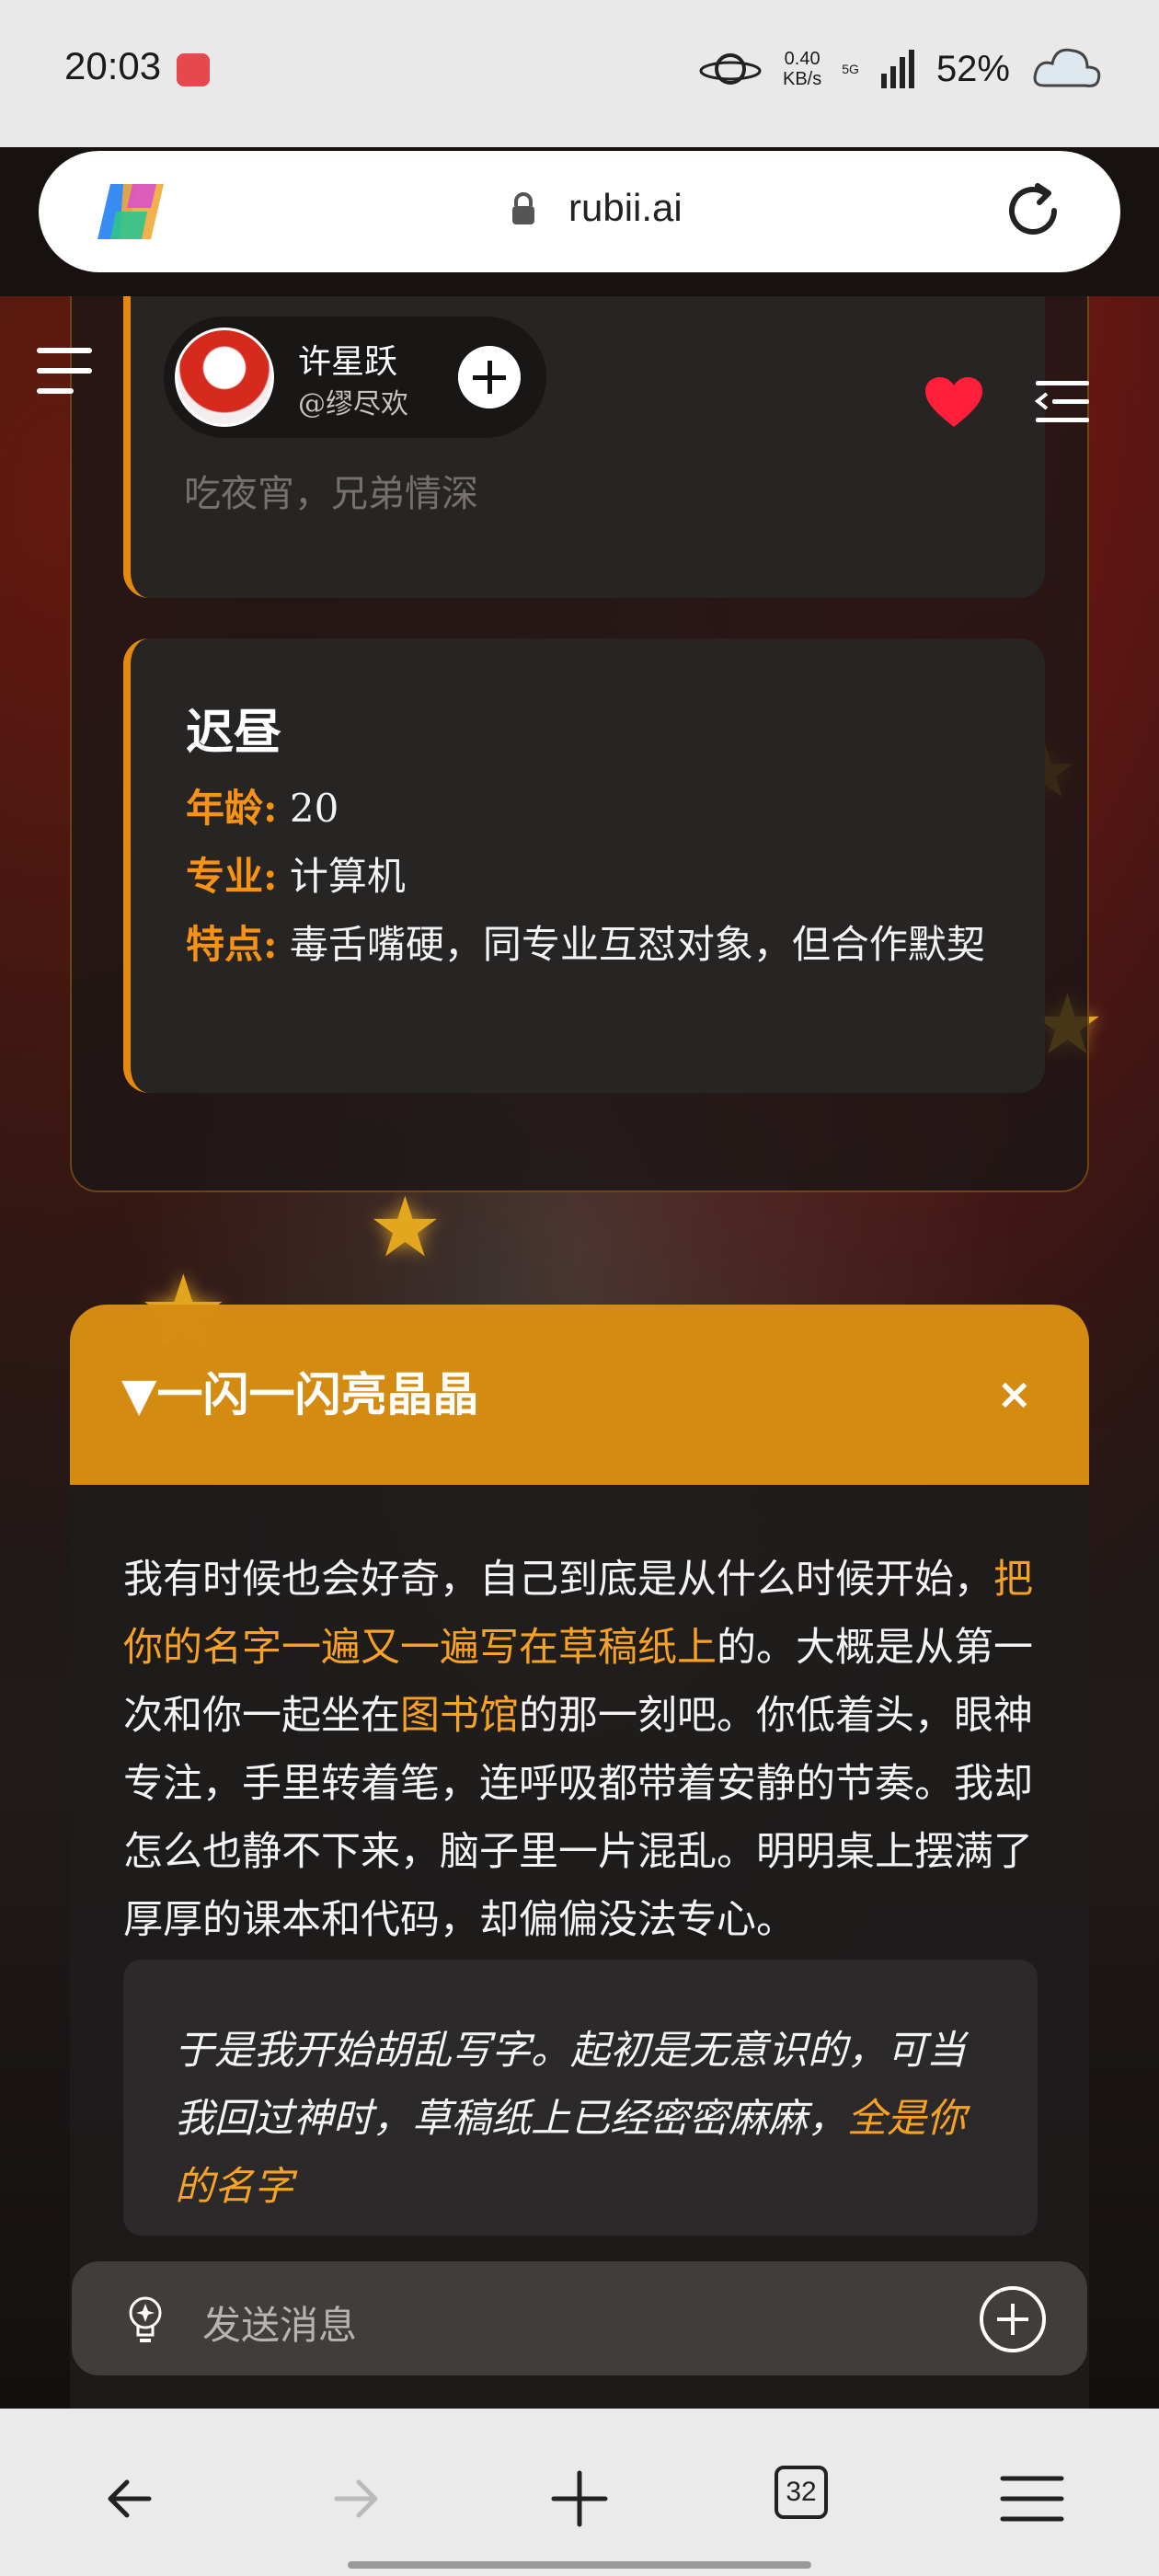 This screenshot has height=2576, width=1159. I want to click on menu-hamburger-icon, so click(1032, 2499).